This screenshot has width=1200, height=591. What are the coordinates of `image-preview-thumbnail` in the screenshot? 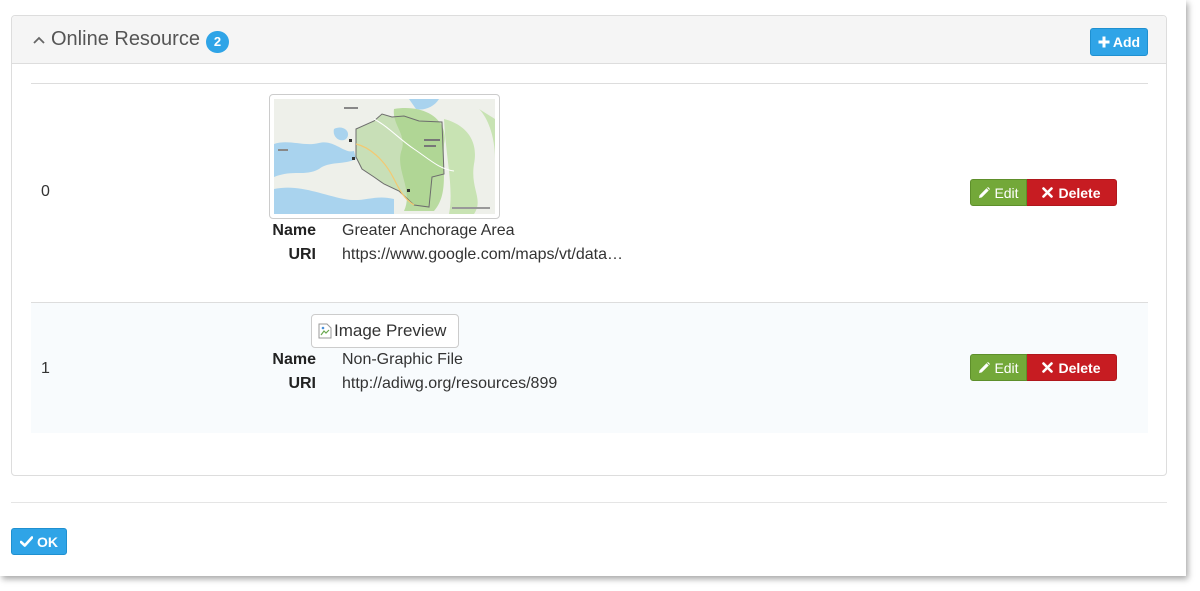 It's located at (384, 156).